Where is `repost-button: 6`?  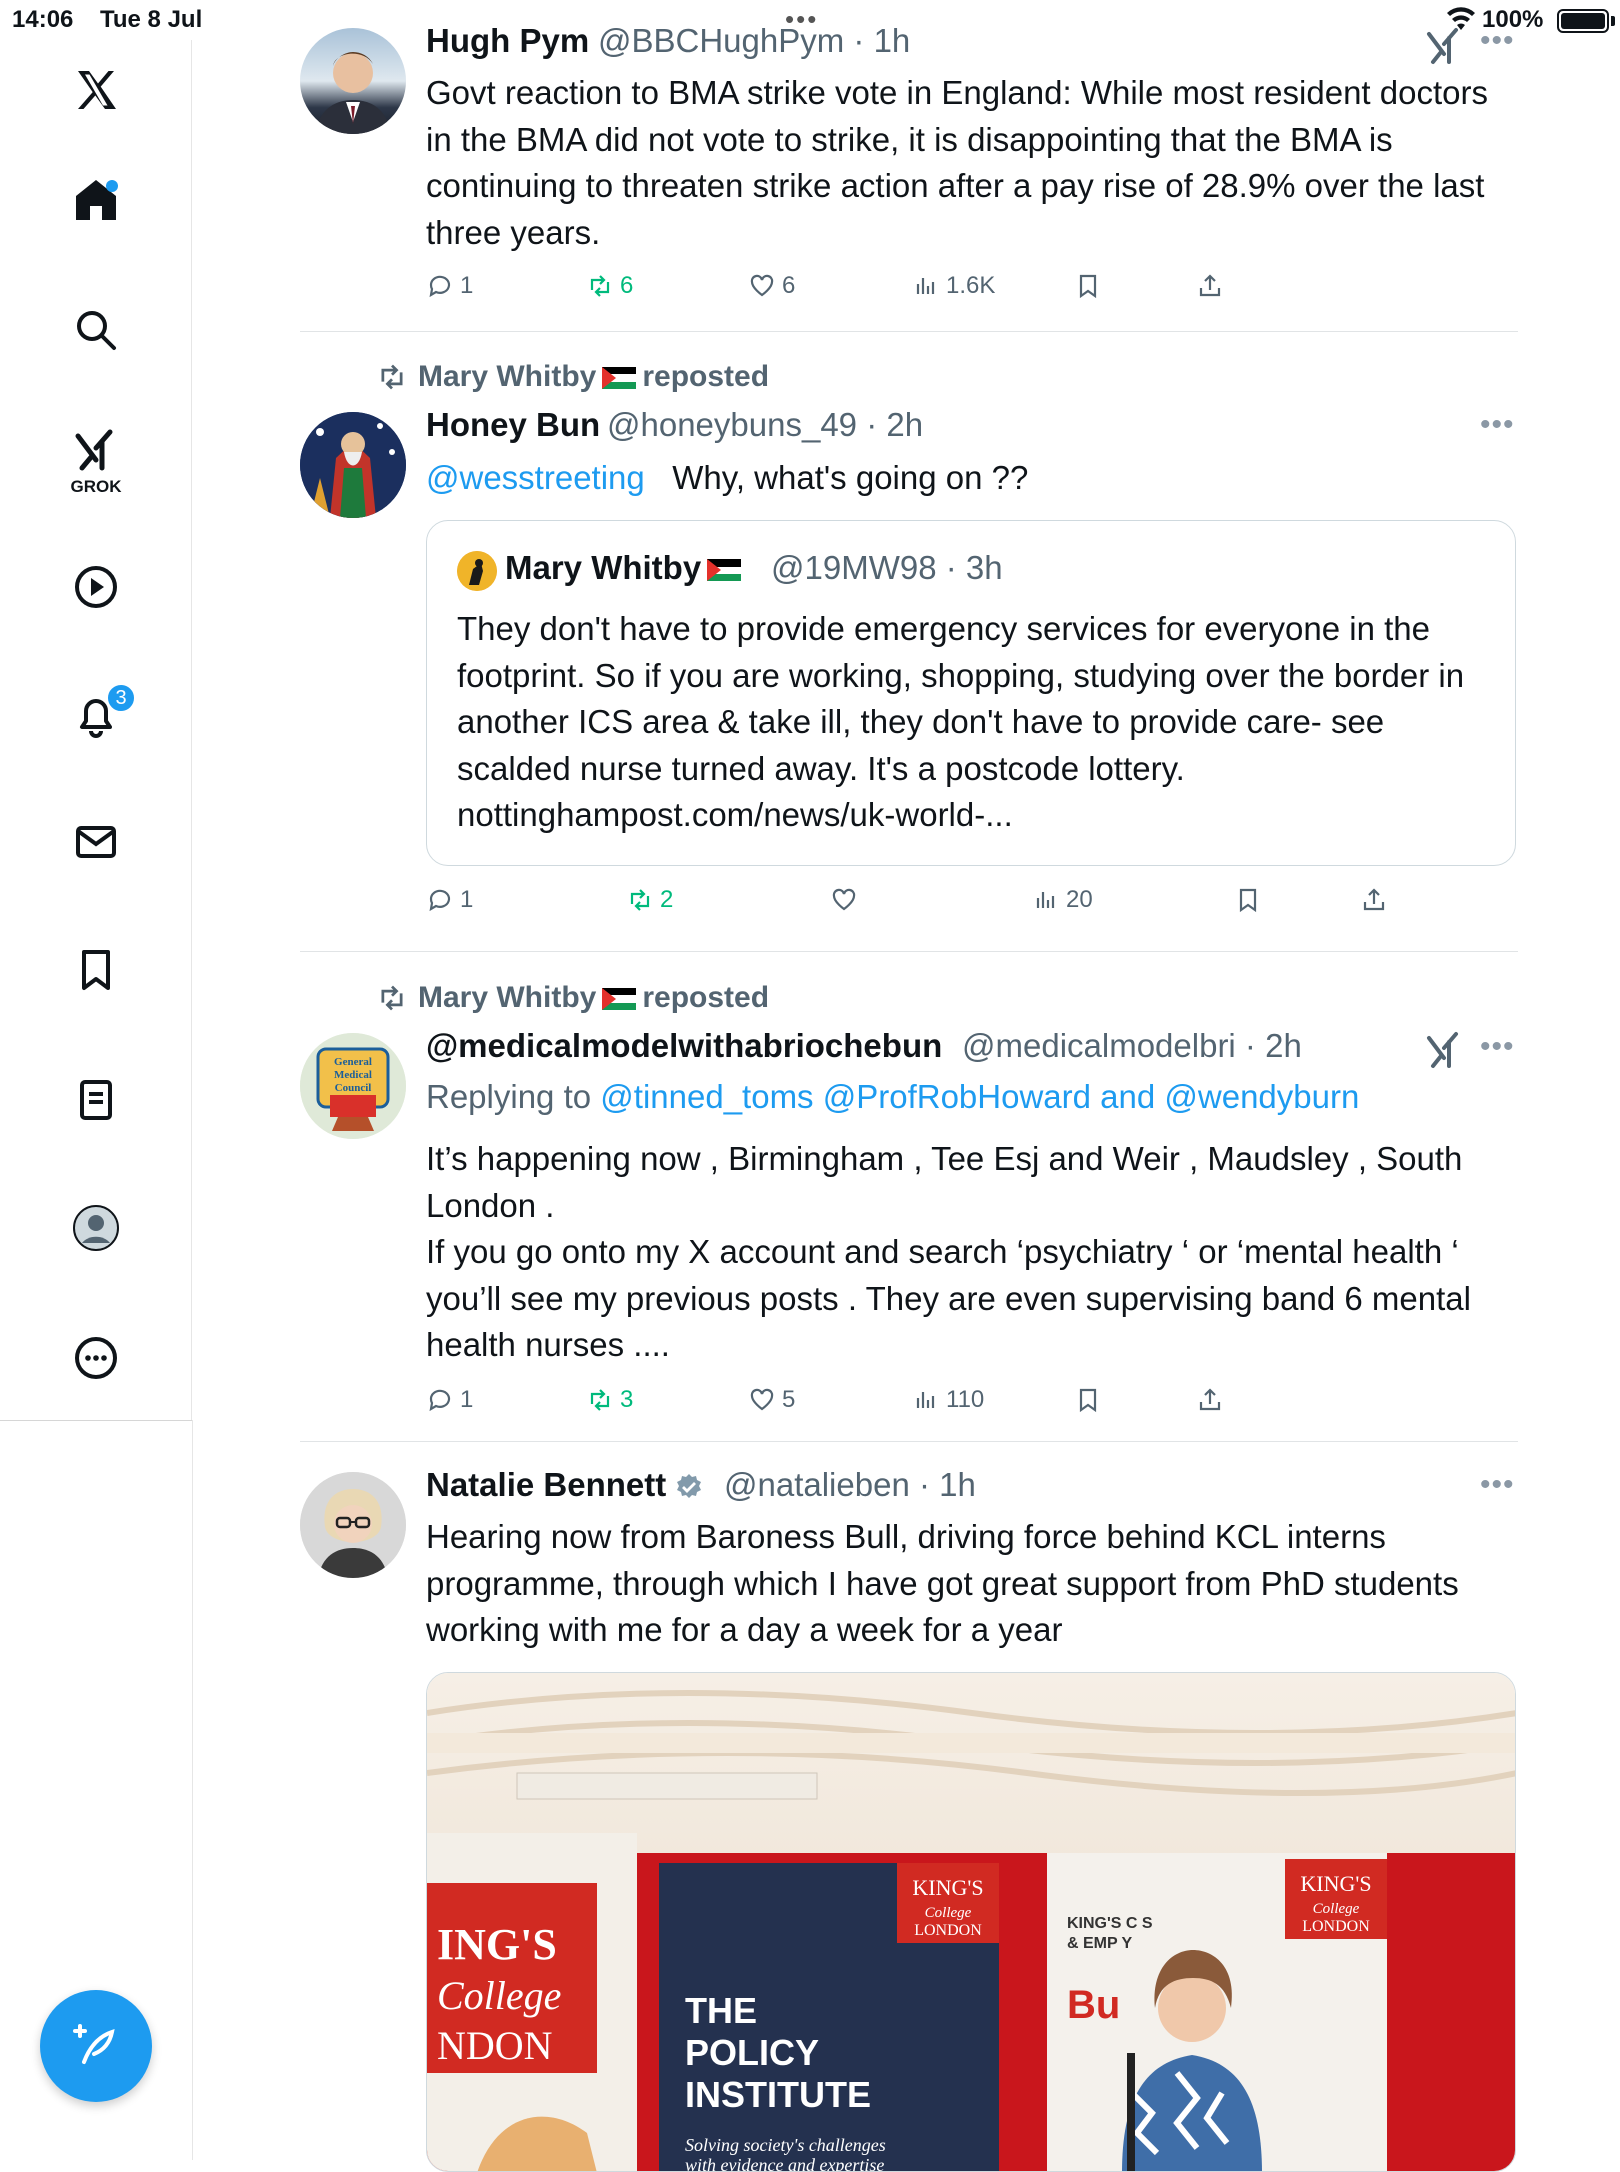
repost-button: 6 is located at coordinates (609, 286).